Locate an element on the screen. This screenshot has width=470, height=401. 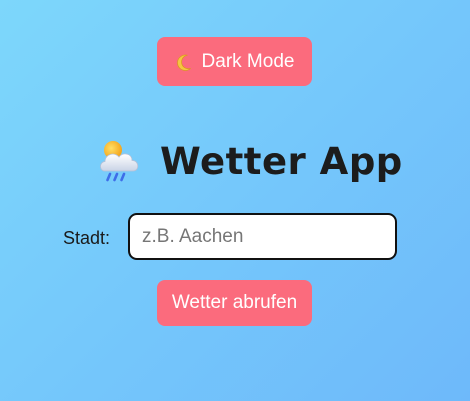
crescent-moon-icon is located at coordinates (184, 62).